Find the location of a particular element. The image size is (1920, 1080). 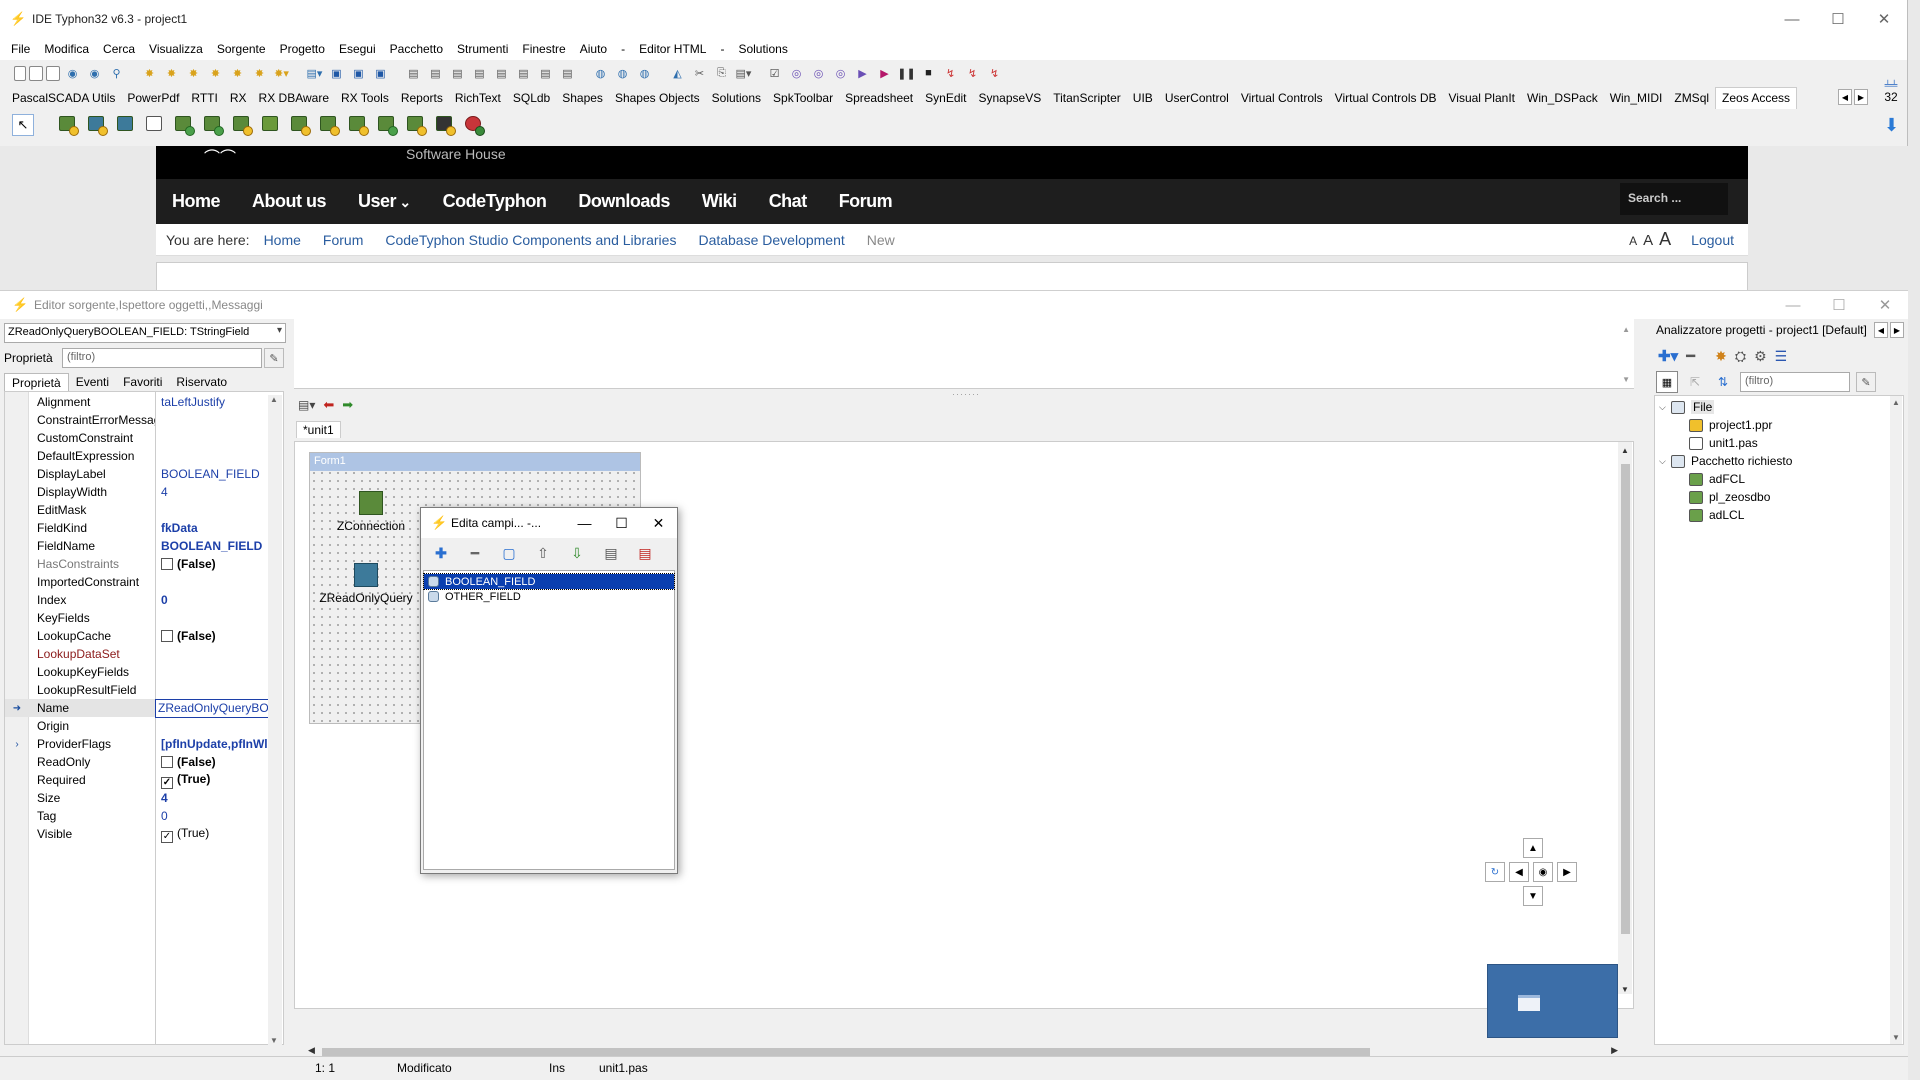

palette-tab: Shapes is located at coordinates (582, 98).